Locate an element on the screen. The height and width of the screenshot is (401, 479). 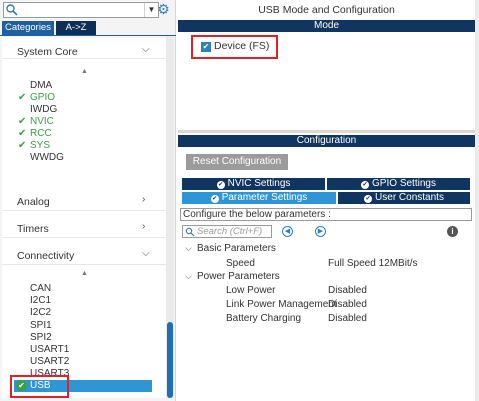
page-title: USB Mode and Configuration is located at coordinates (326, 10).